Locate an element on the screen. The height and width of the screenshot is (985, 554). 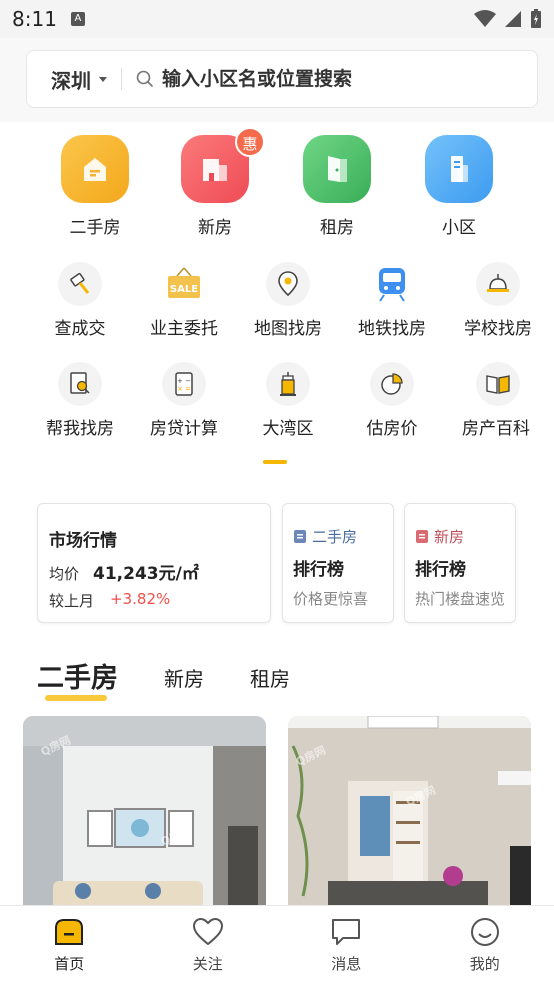
category-rent: 租房 is located at coordinates (337, 186).